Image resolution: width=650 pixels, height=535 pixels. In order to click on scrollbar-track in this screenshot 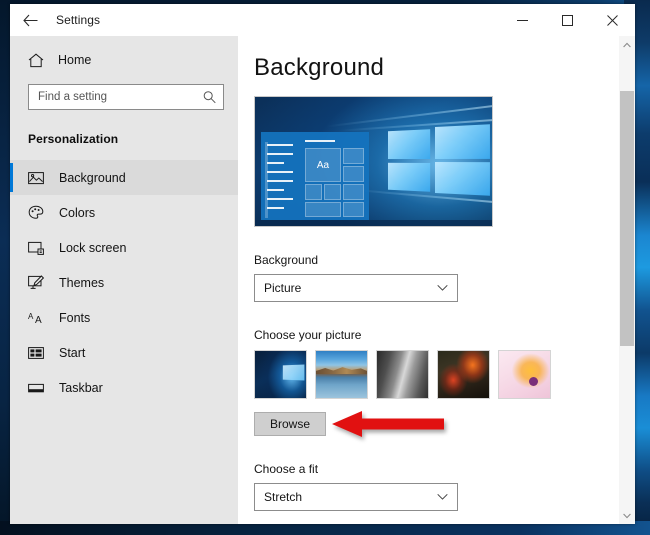, I will do `click(627, 280)`.